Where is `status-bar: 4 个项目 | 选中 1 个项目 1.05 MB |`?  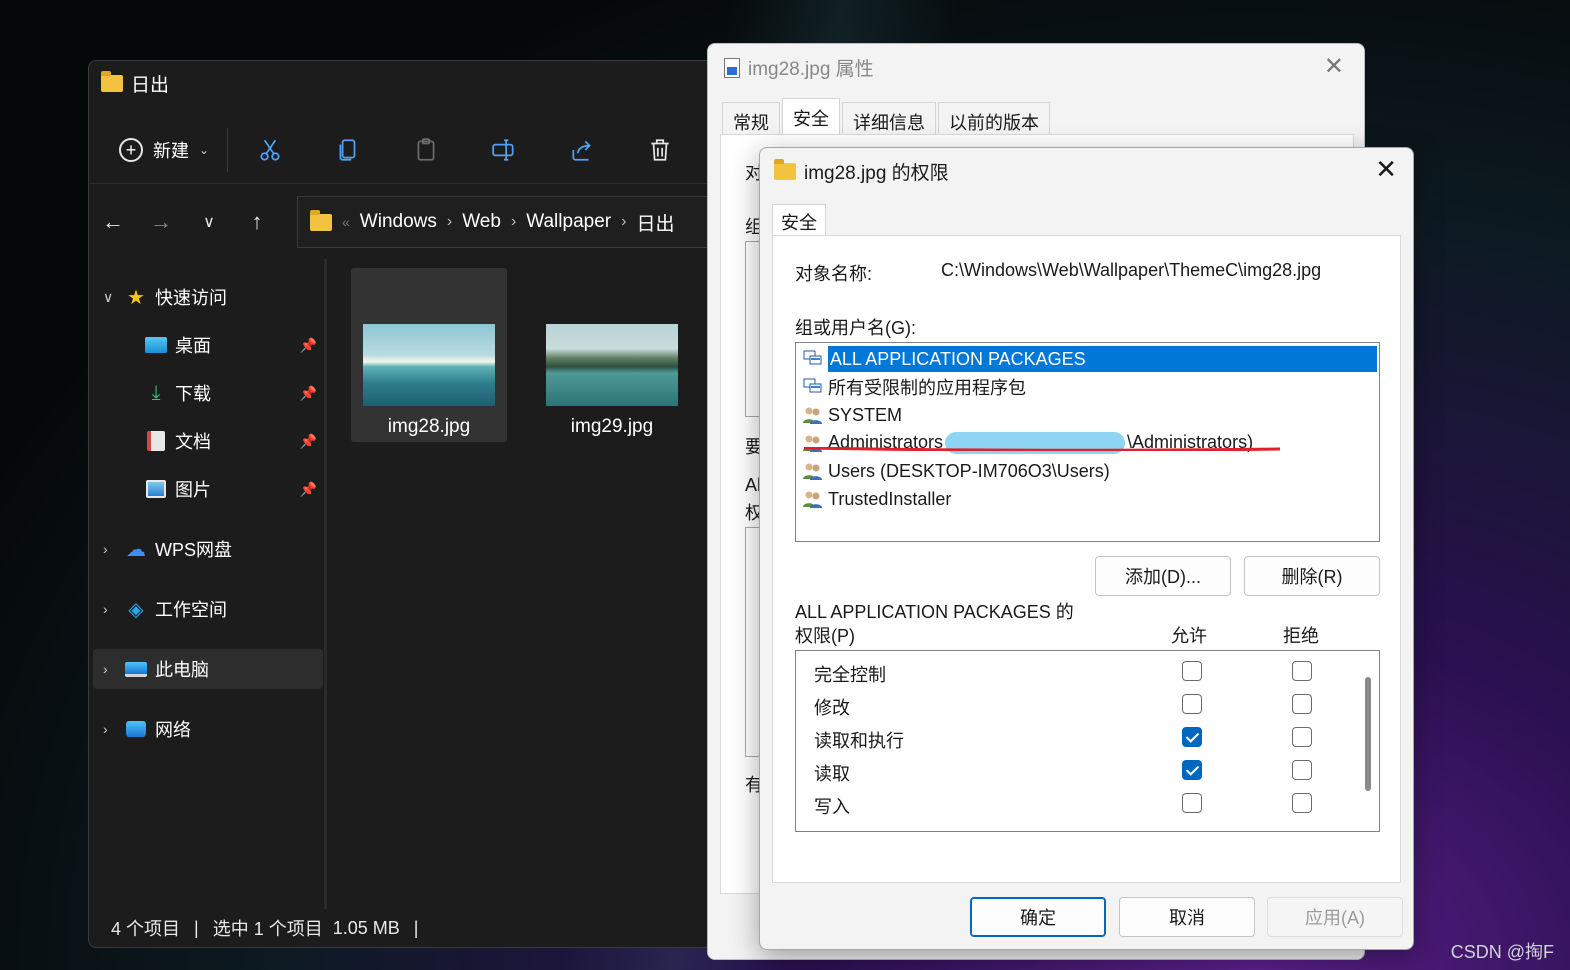
status-bar: 4 个项目 | 选中 1 个项目 1.05 MB | is located at coordinates (408, 927).